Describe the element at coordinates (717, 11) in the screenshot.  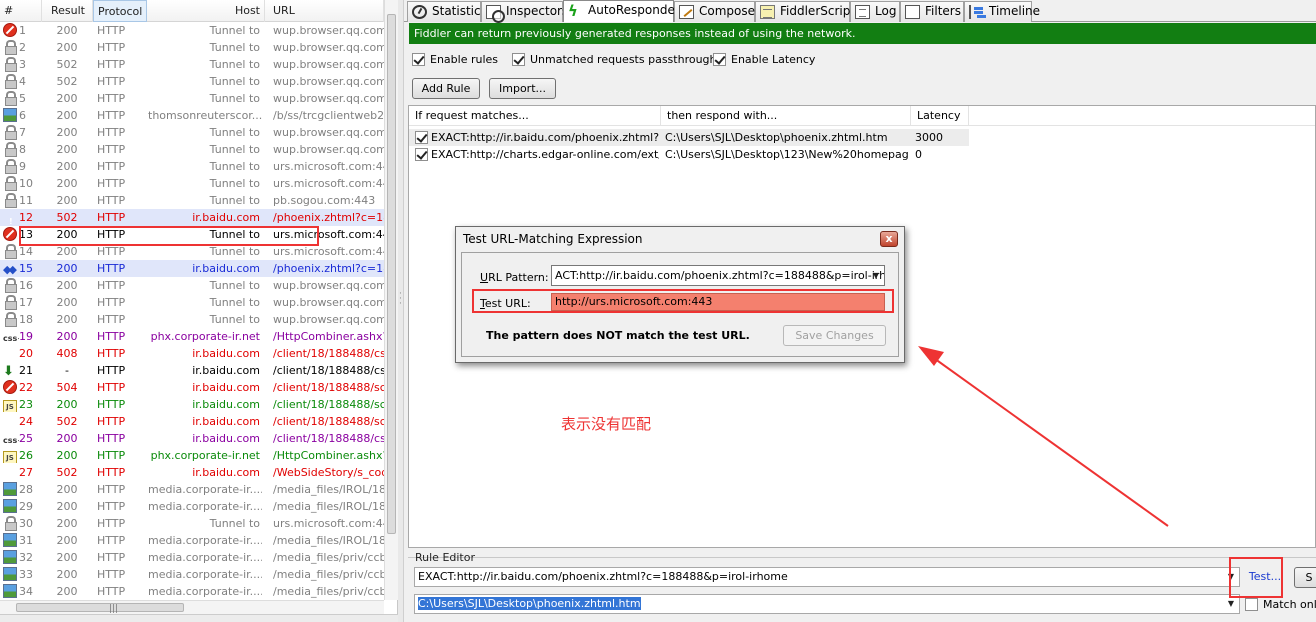
I see `tab-composer: Composer` at that location.